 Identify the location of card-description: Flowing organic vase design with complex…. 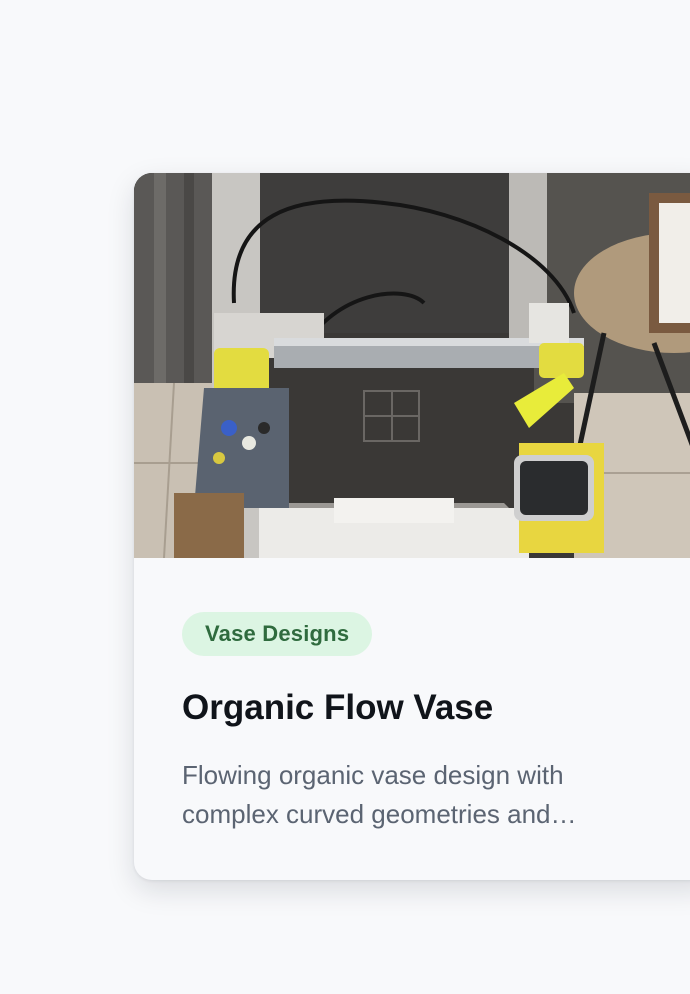
(379, 794).